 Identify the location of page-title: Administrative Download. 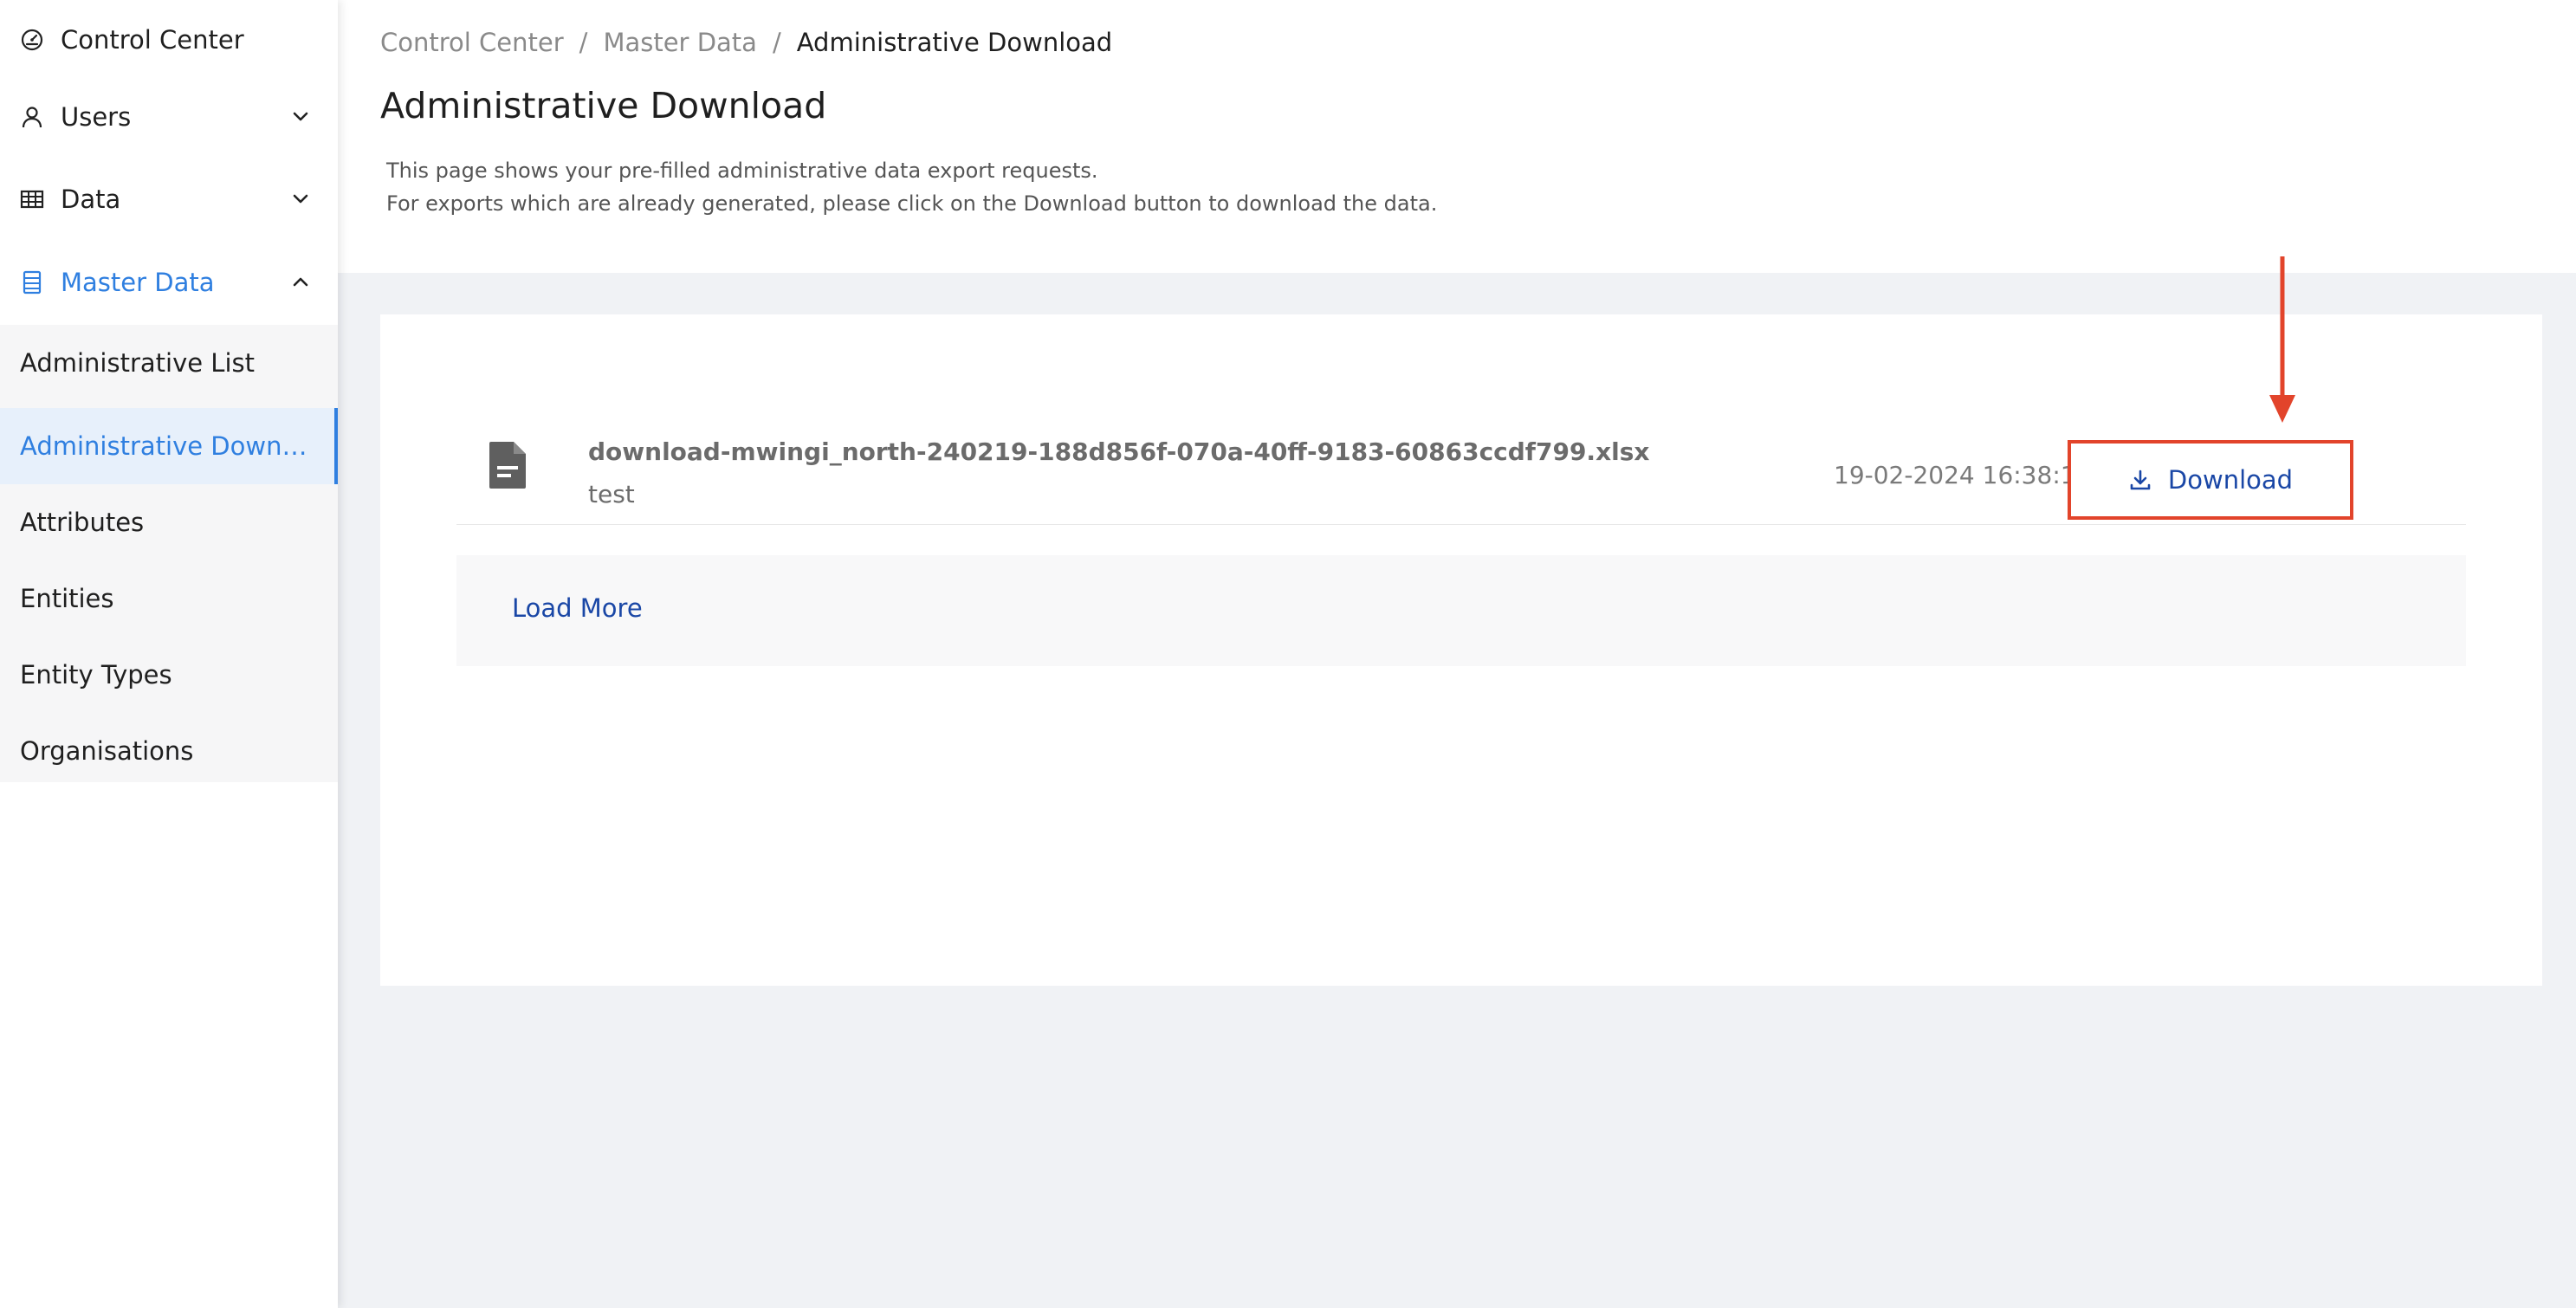
(603, 106).